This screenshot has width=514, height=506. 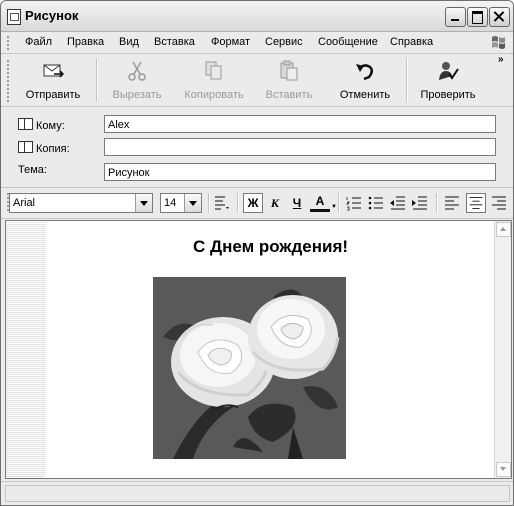 What do you see at coordinates (364, 72) in the screenshot?
I see `undo-icon` at bounding box center [364, 72].